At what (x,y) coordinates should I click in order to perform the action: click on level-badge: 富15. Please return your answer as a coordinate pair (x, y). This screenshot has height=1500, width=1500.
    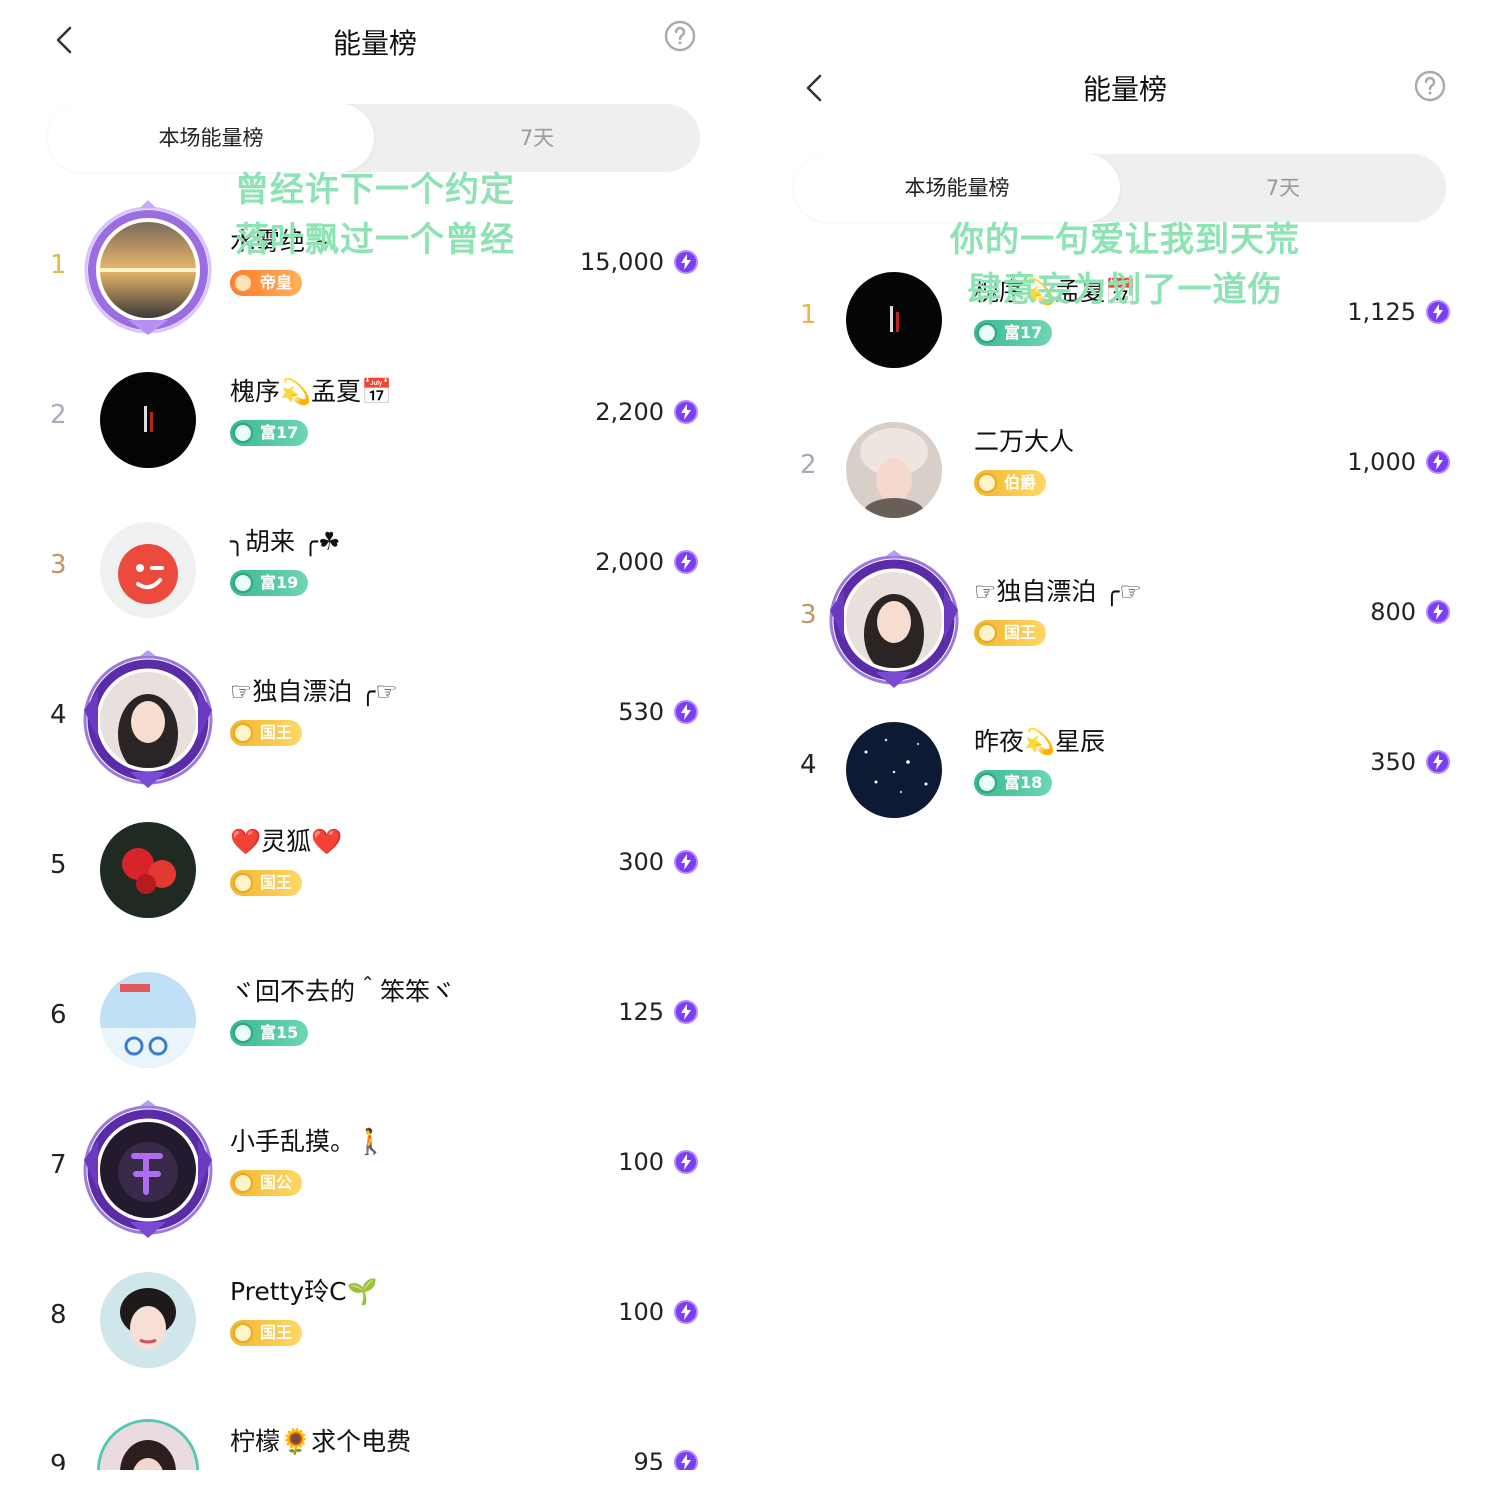
    Looking at the image, I should click on (269, 1033).